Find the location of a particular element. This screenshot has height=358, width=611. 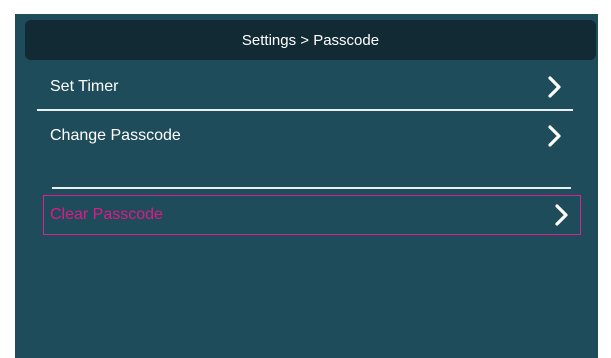

menu-item-label: Clear Passcode is located at coordinates (106, 214).